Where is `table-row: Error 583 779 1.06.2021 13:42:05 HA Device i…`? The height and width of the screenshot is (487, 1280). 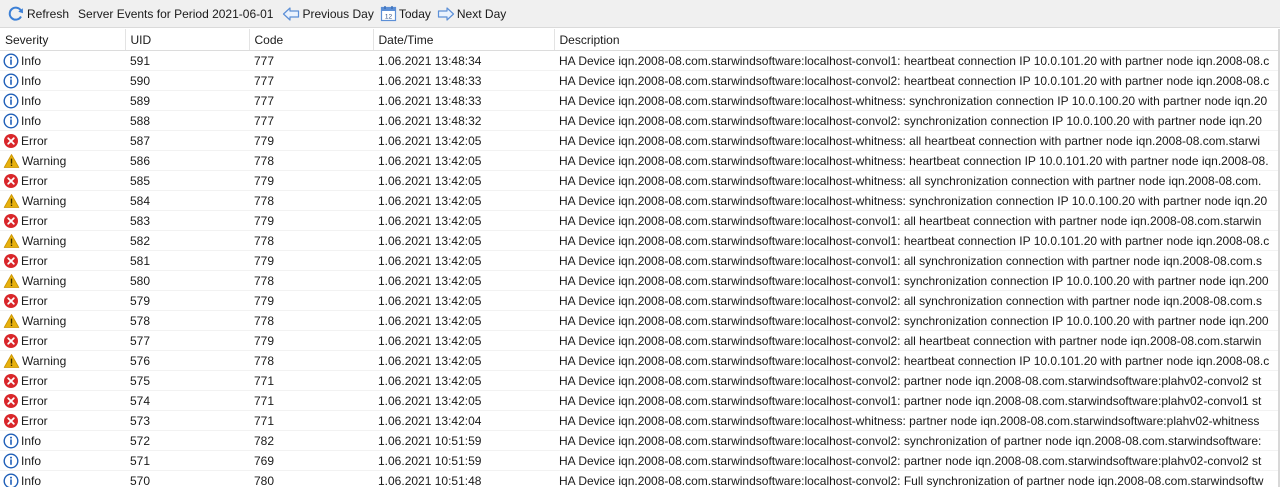 table-row: Error 583 779 1.06.2021 13:42:05 HA Device i… is located at coordinates (639, 220).